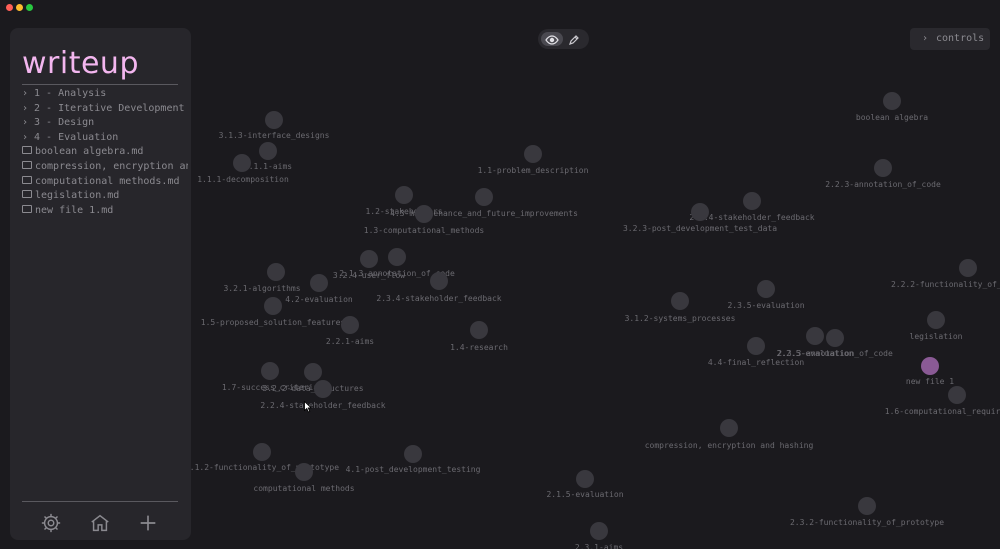  Describe the element at coordinates (105, 123) in the screenshot. I see `folder-item: › 3 - Design` at that location.